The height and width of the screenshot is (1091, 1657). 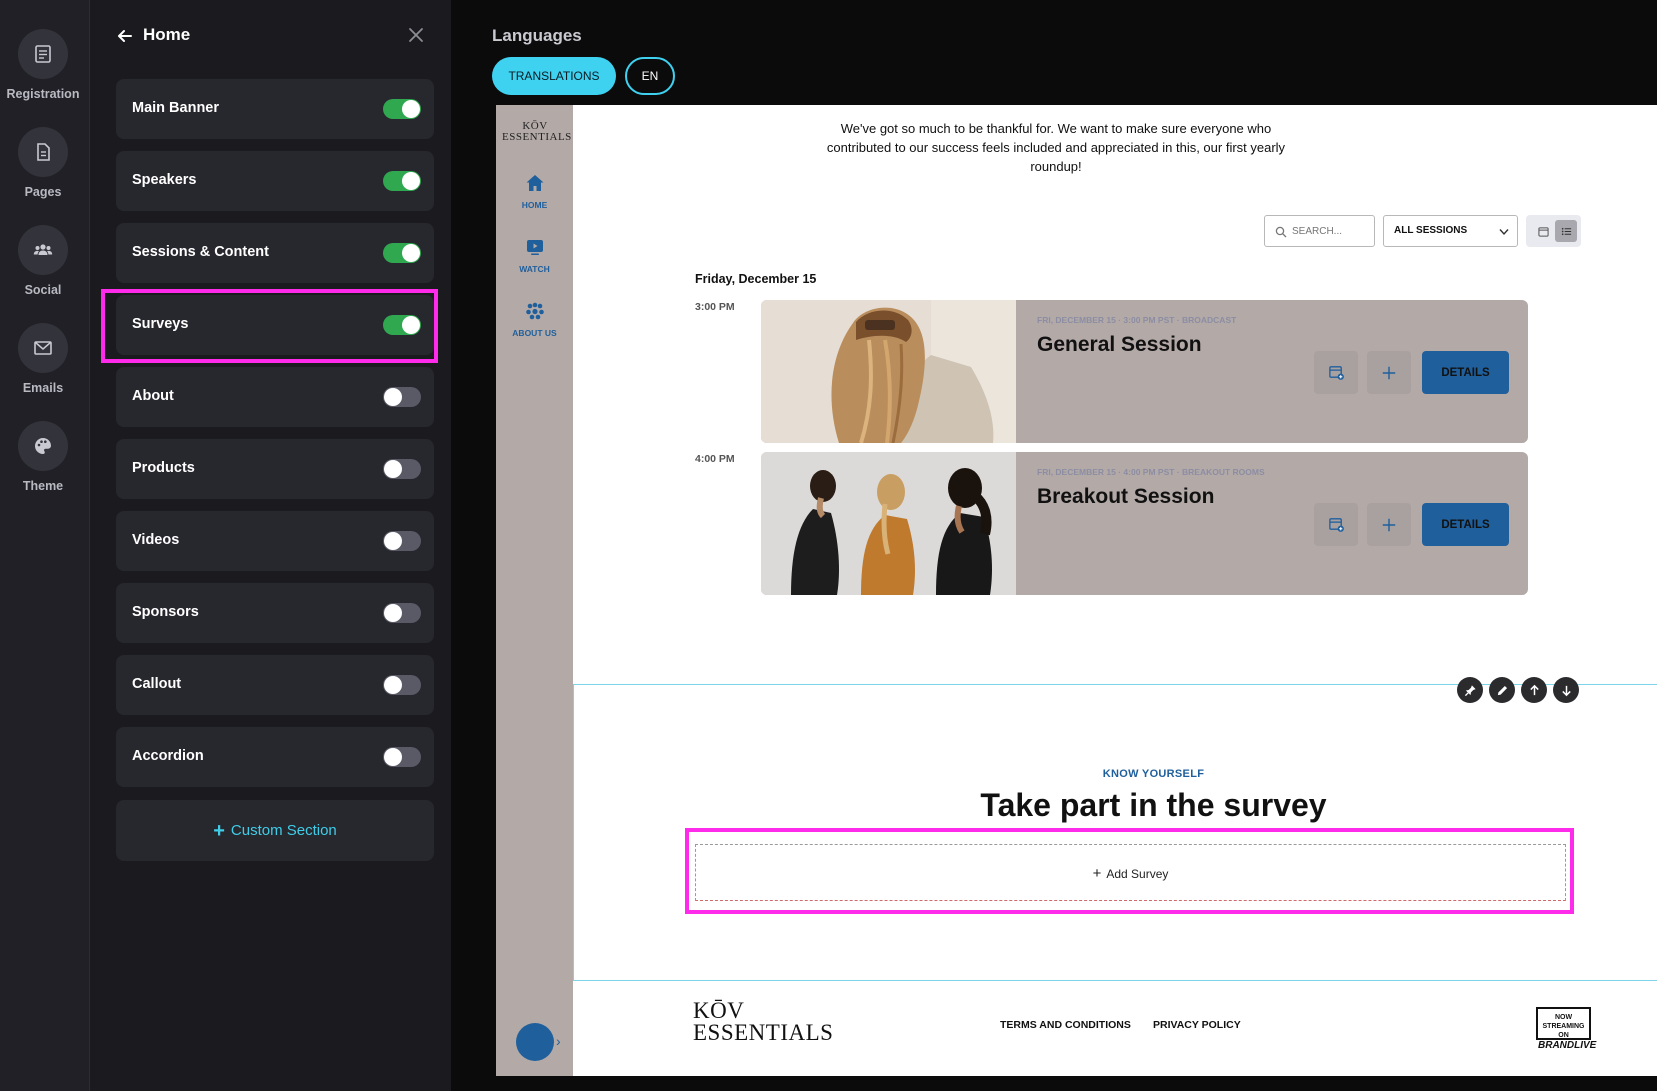 What do you see at coordinates (275, 397) in the screenshot?
I see `section-row-about: About` at bounding box center [275, 397].